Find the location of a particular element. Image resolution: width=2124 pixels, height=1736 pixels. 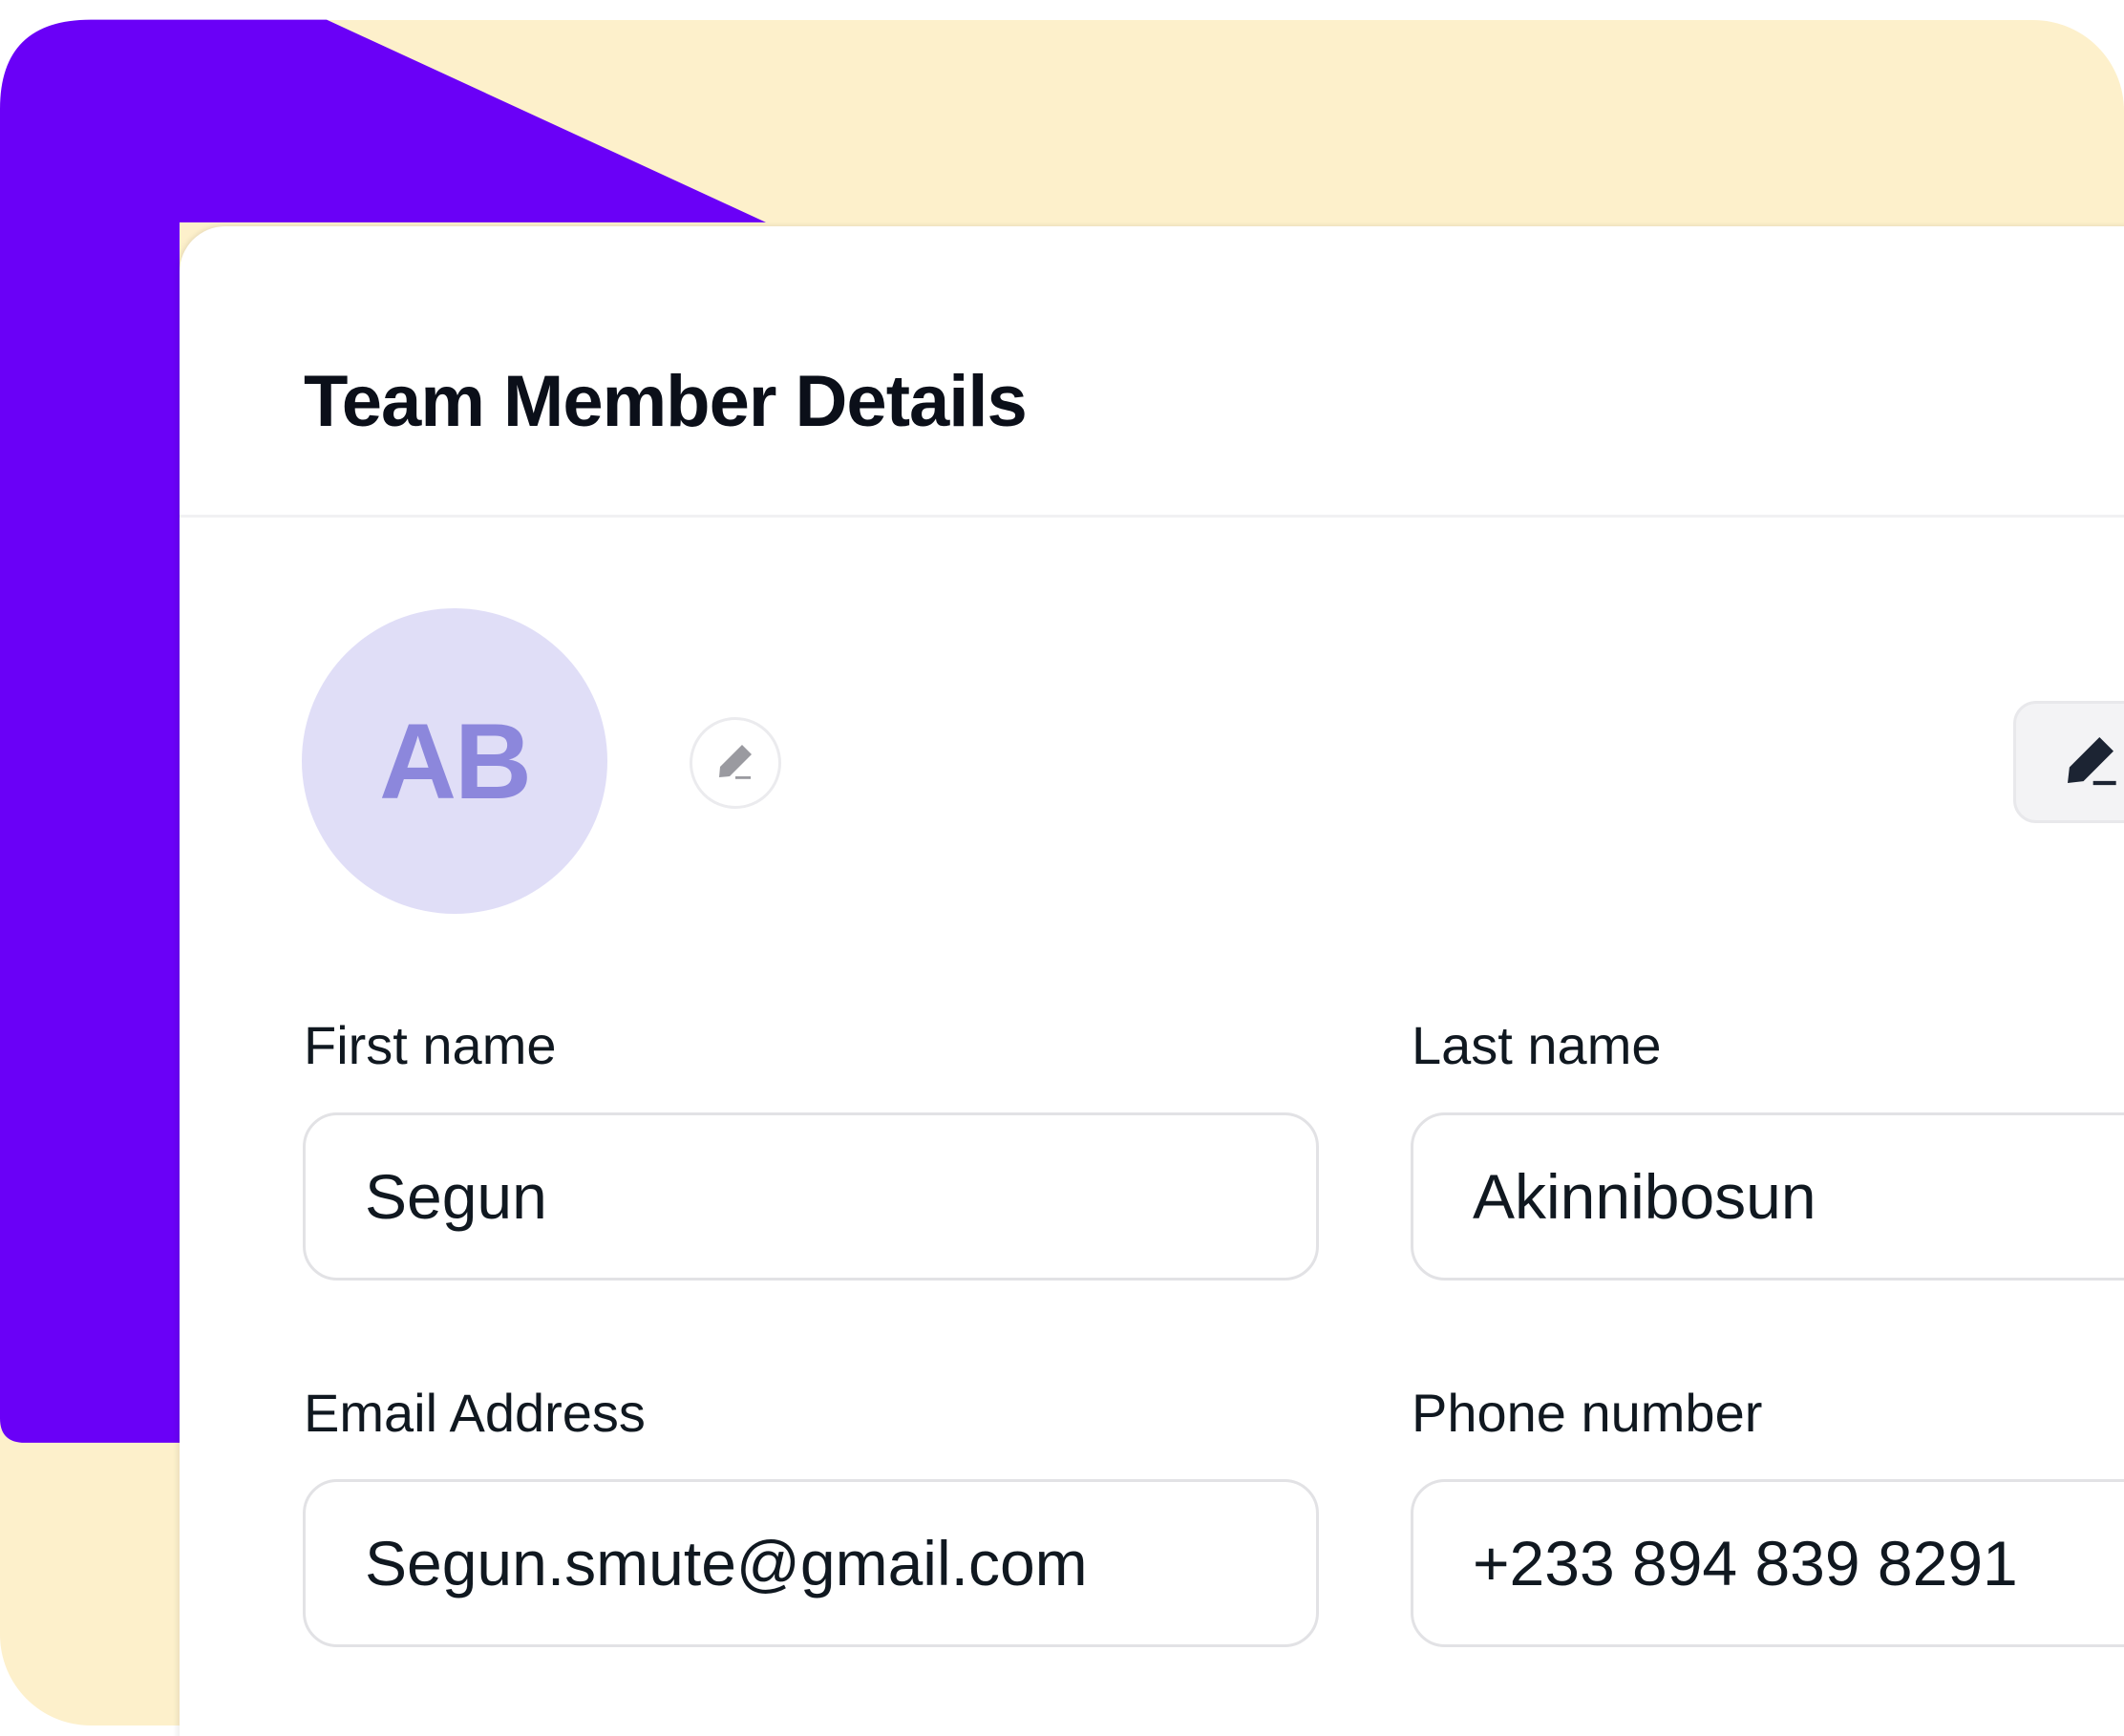

first-name-input is located at coordinates (840, 1196).